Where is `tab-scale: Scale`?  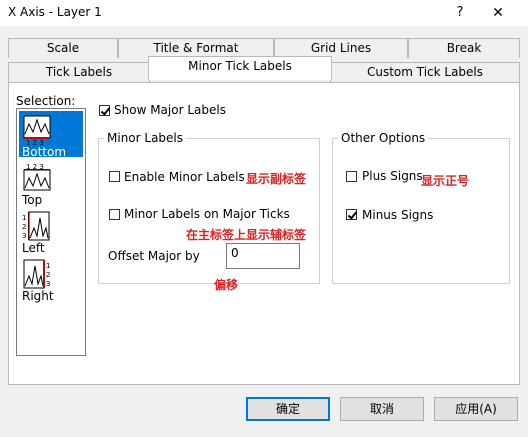
tab-scale: Scale is located at coordinates (63, 48).